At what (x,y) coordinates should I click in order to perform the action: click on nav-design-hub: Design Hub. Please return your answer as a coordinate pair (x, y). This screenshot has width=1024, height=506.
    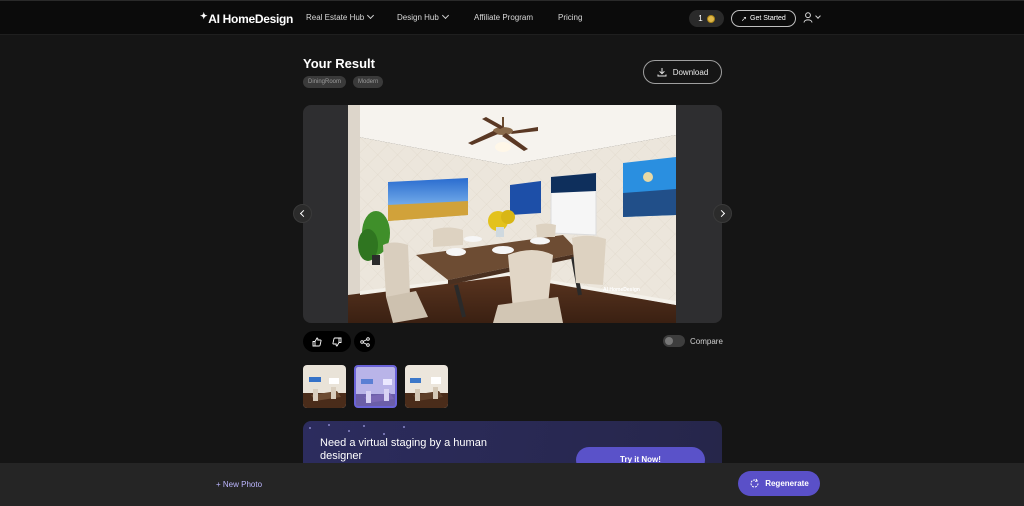
    Looking at the image, I should click on (423, 16).